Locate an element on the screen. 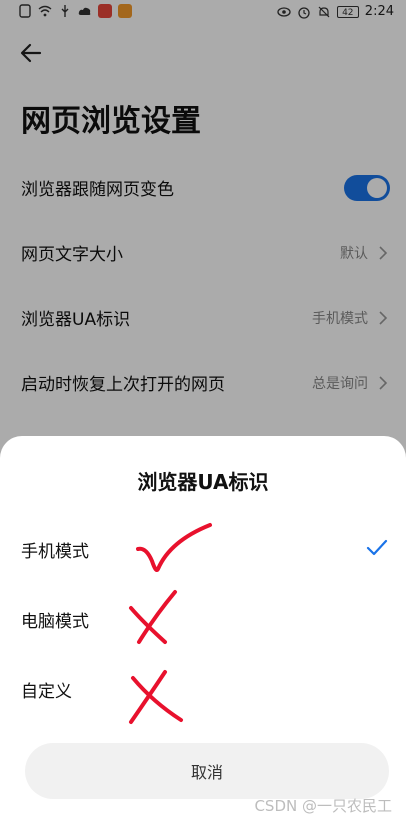 The height and width of the screenshot is (824, 406). watermark: CSDN @一只农民工 is located at coordinates (323, 806).